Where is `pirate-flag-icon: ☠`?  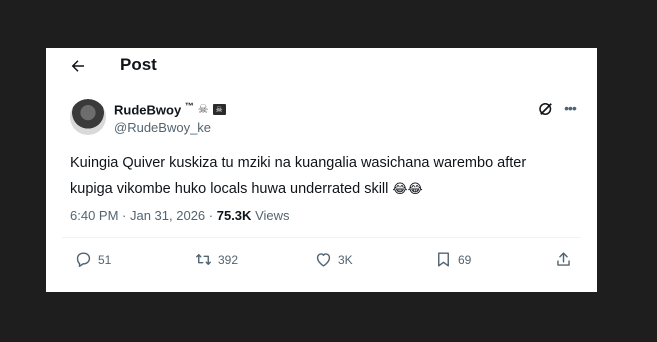 pirate-flag-icon: ☠ is located at coordinates (219, 109).